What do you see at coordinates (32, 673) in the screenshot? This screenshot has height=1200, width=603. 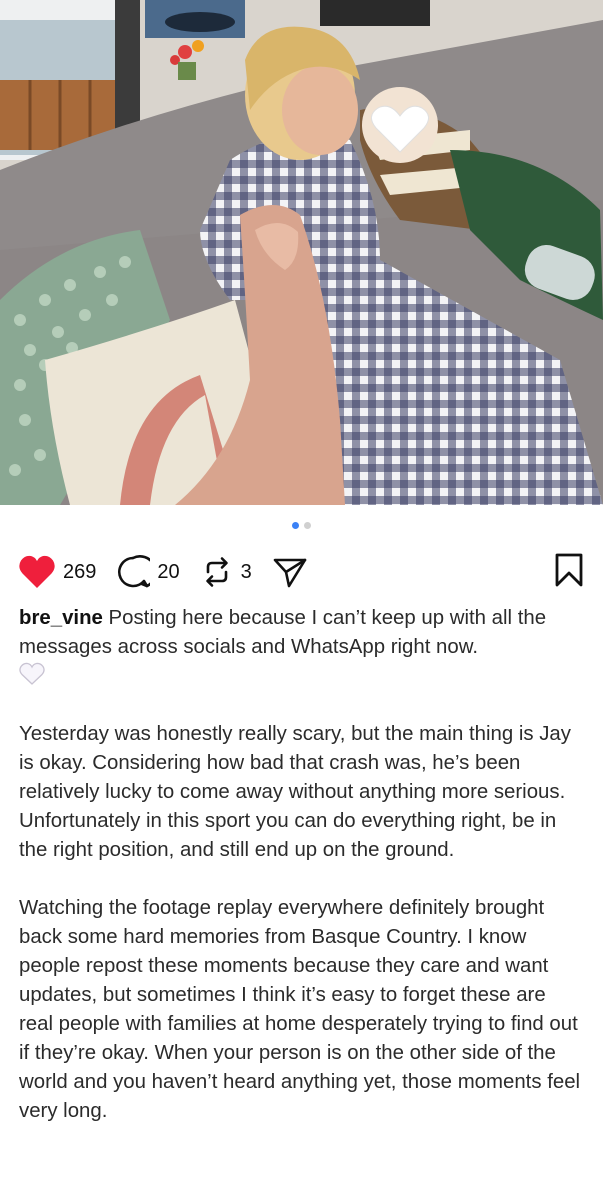 I see `white-heart-emoji-icon` at bounding box center [32, 673].